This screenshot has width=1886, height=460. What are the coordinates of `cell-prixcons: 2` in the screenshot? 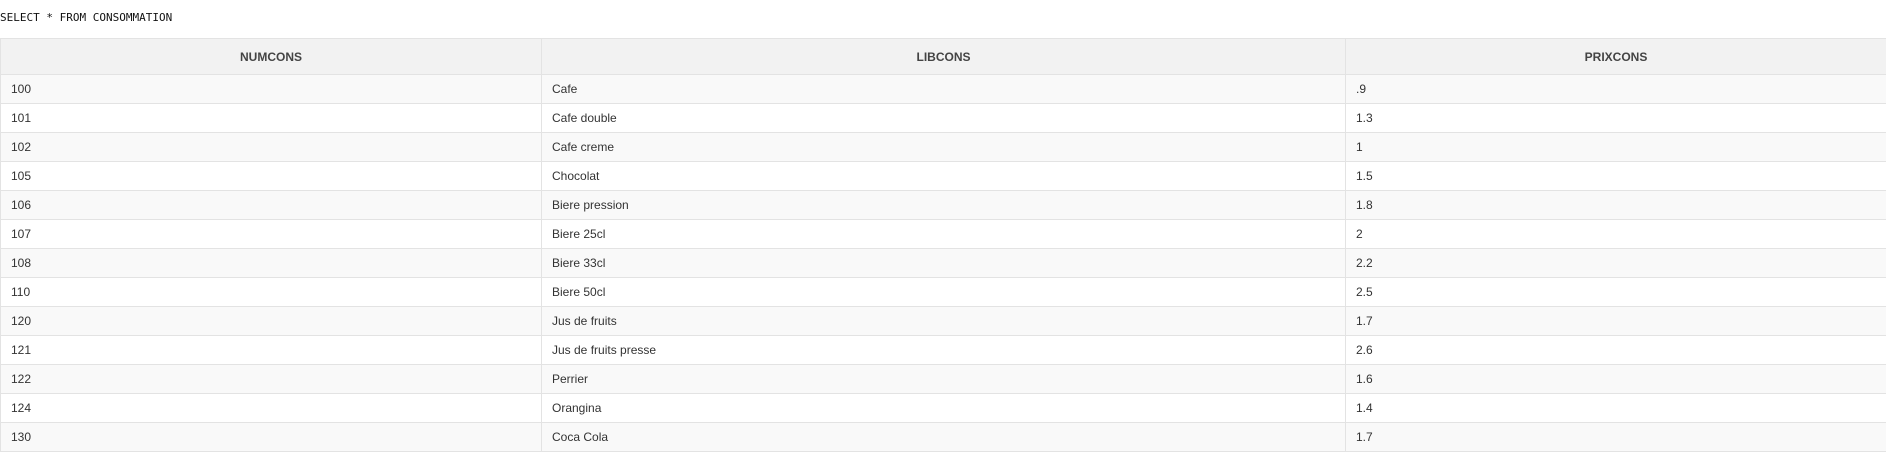 It's located at (1615, 234).